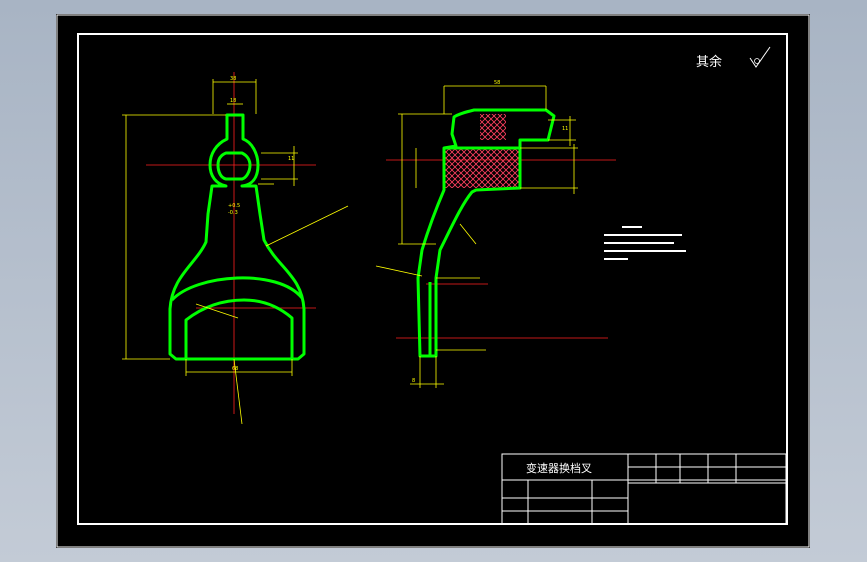 Image resolution: width=867 pixels, height=562 pixels. I want to click on dim-side-top-width-label: 58, so click(497, 83).